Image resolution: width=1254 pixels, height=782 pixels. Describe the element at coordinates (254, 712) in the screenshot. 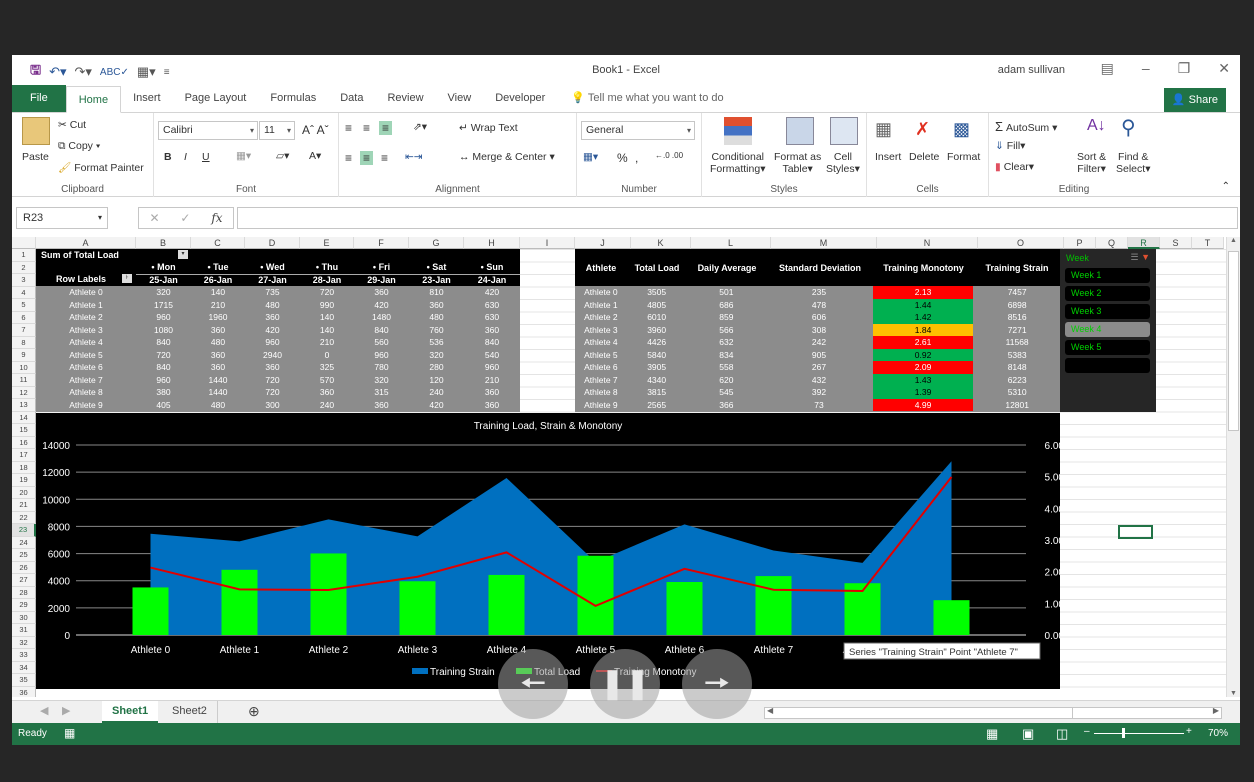

I see `add-sheet-icon: ⊕` at that location.